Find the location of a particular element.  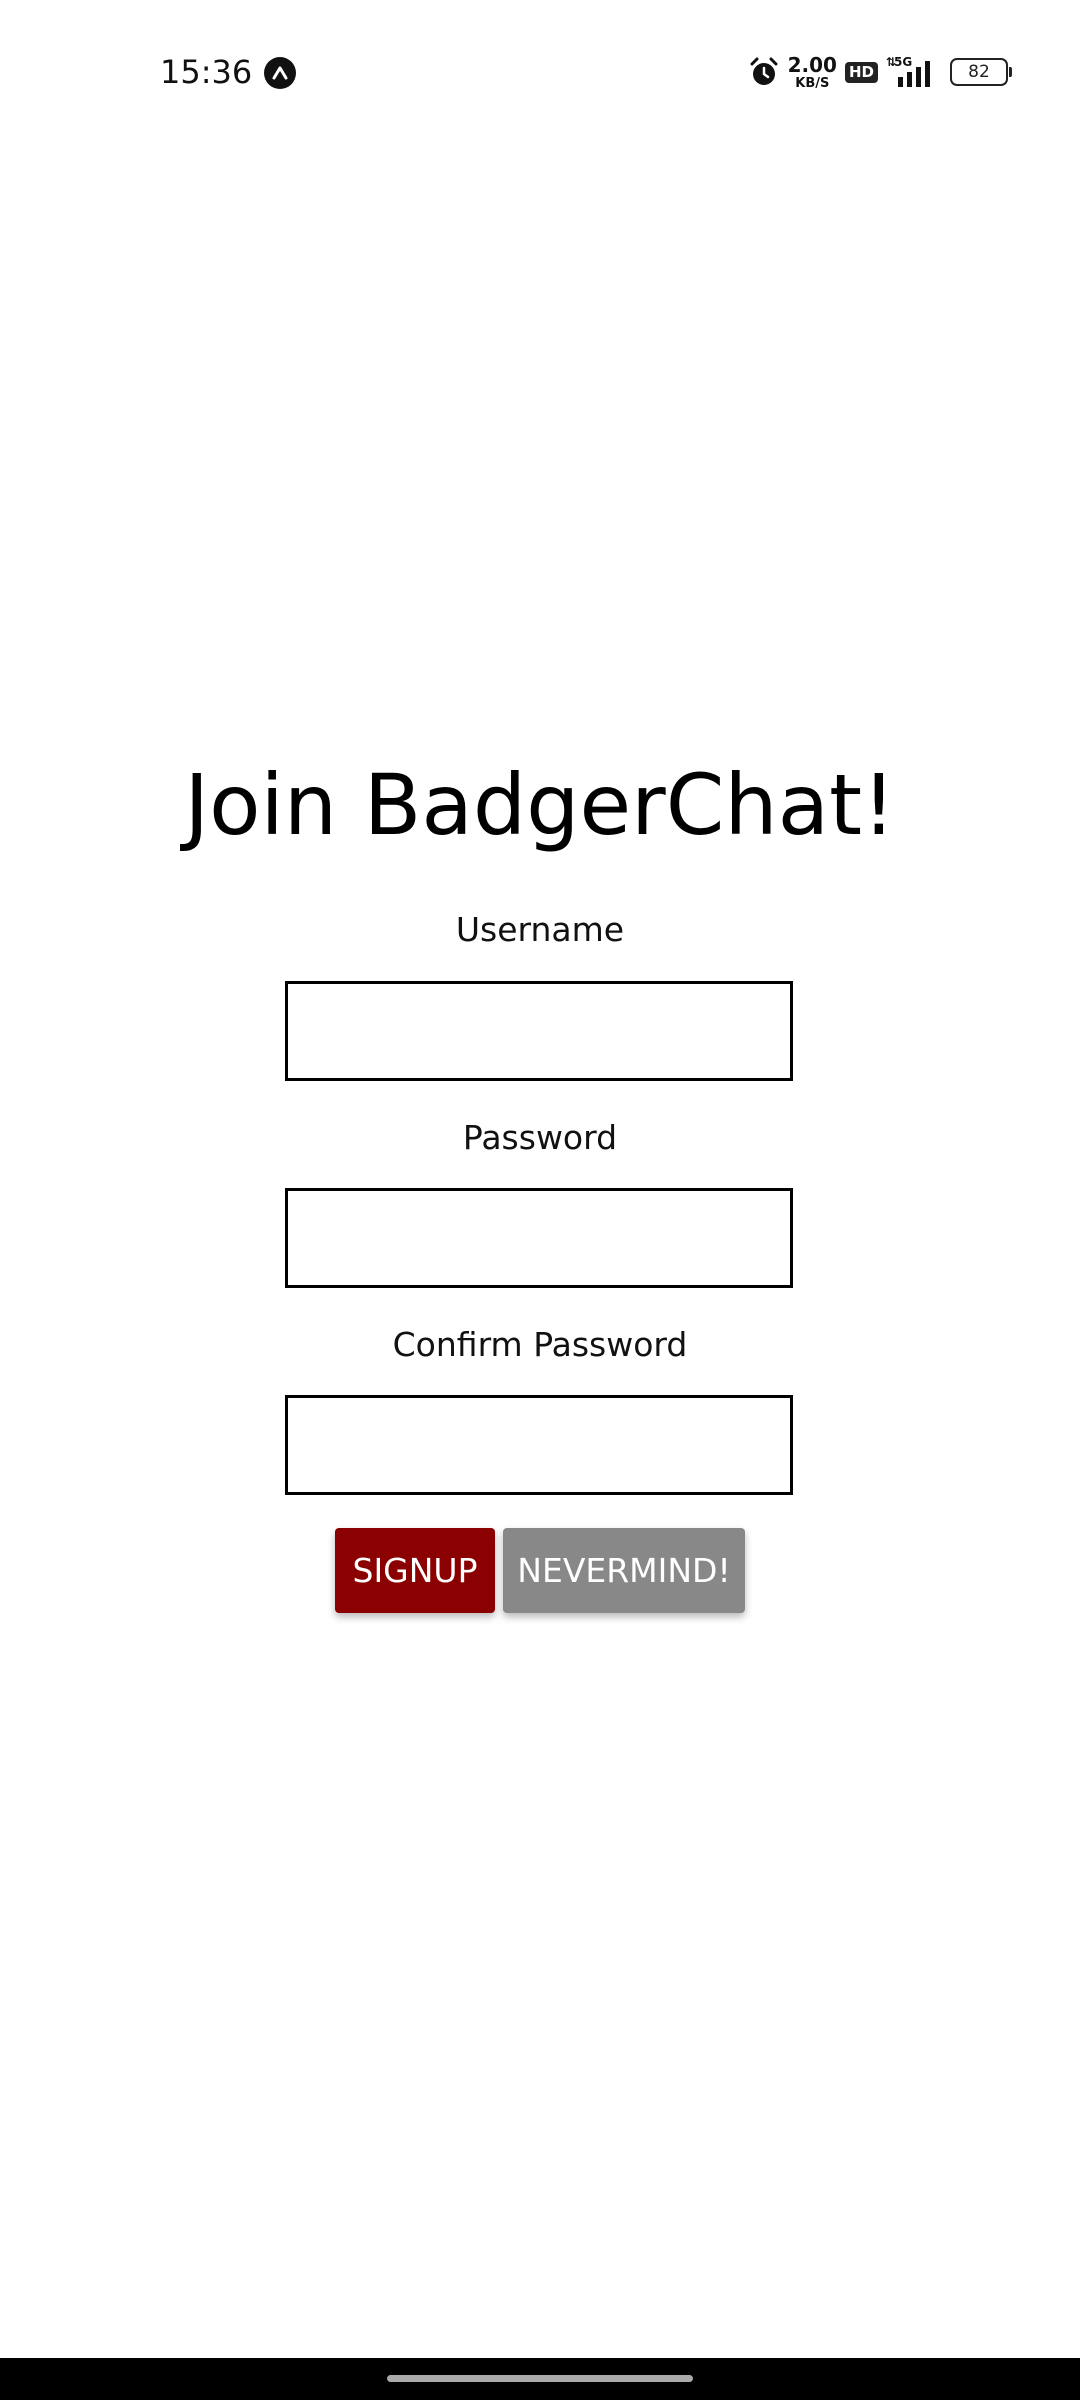

signup-button: SIGNUP is located at coordinates (415, 1570).